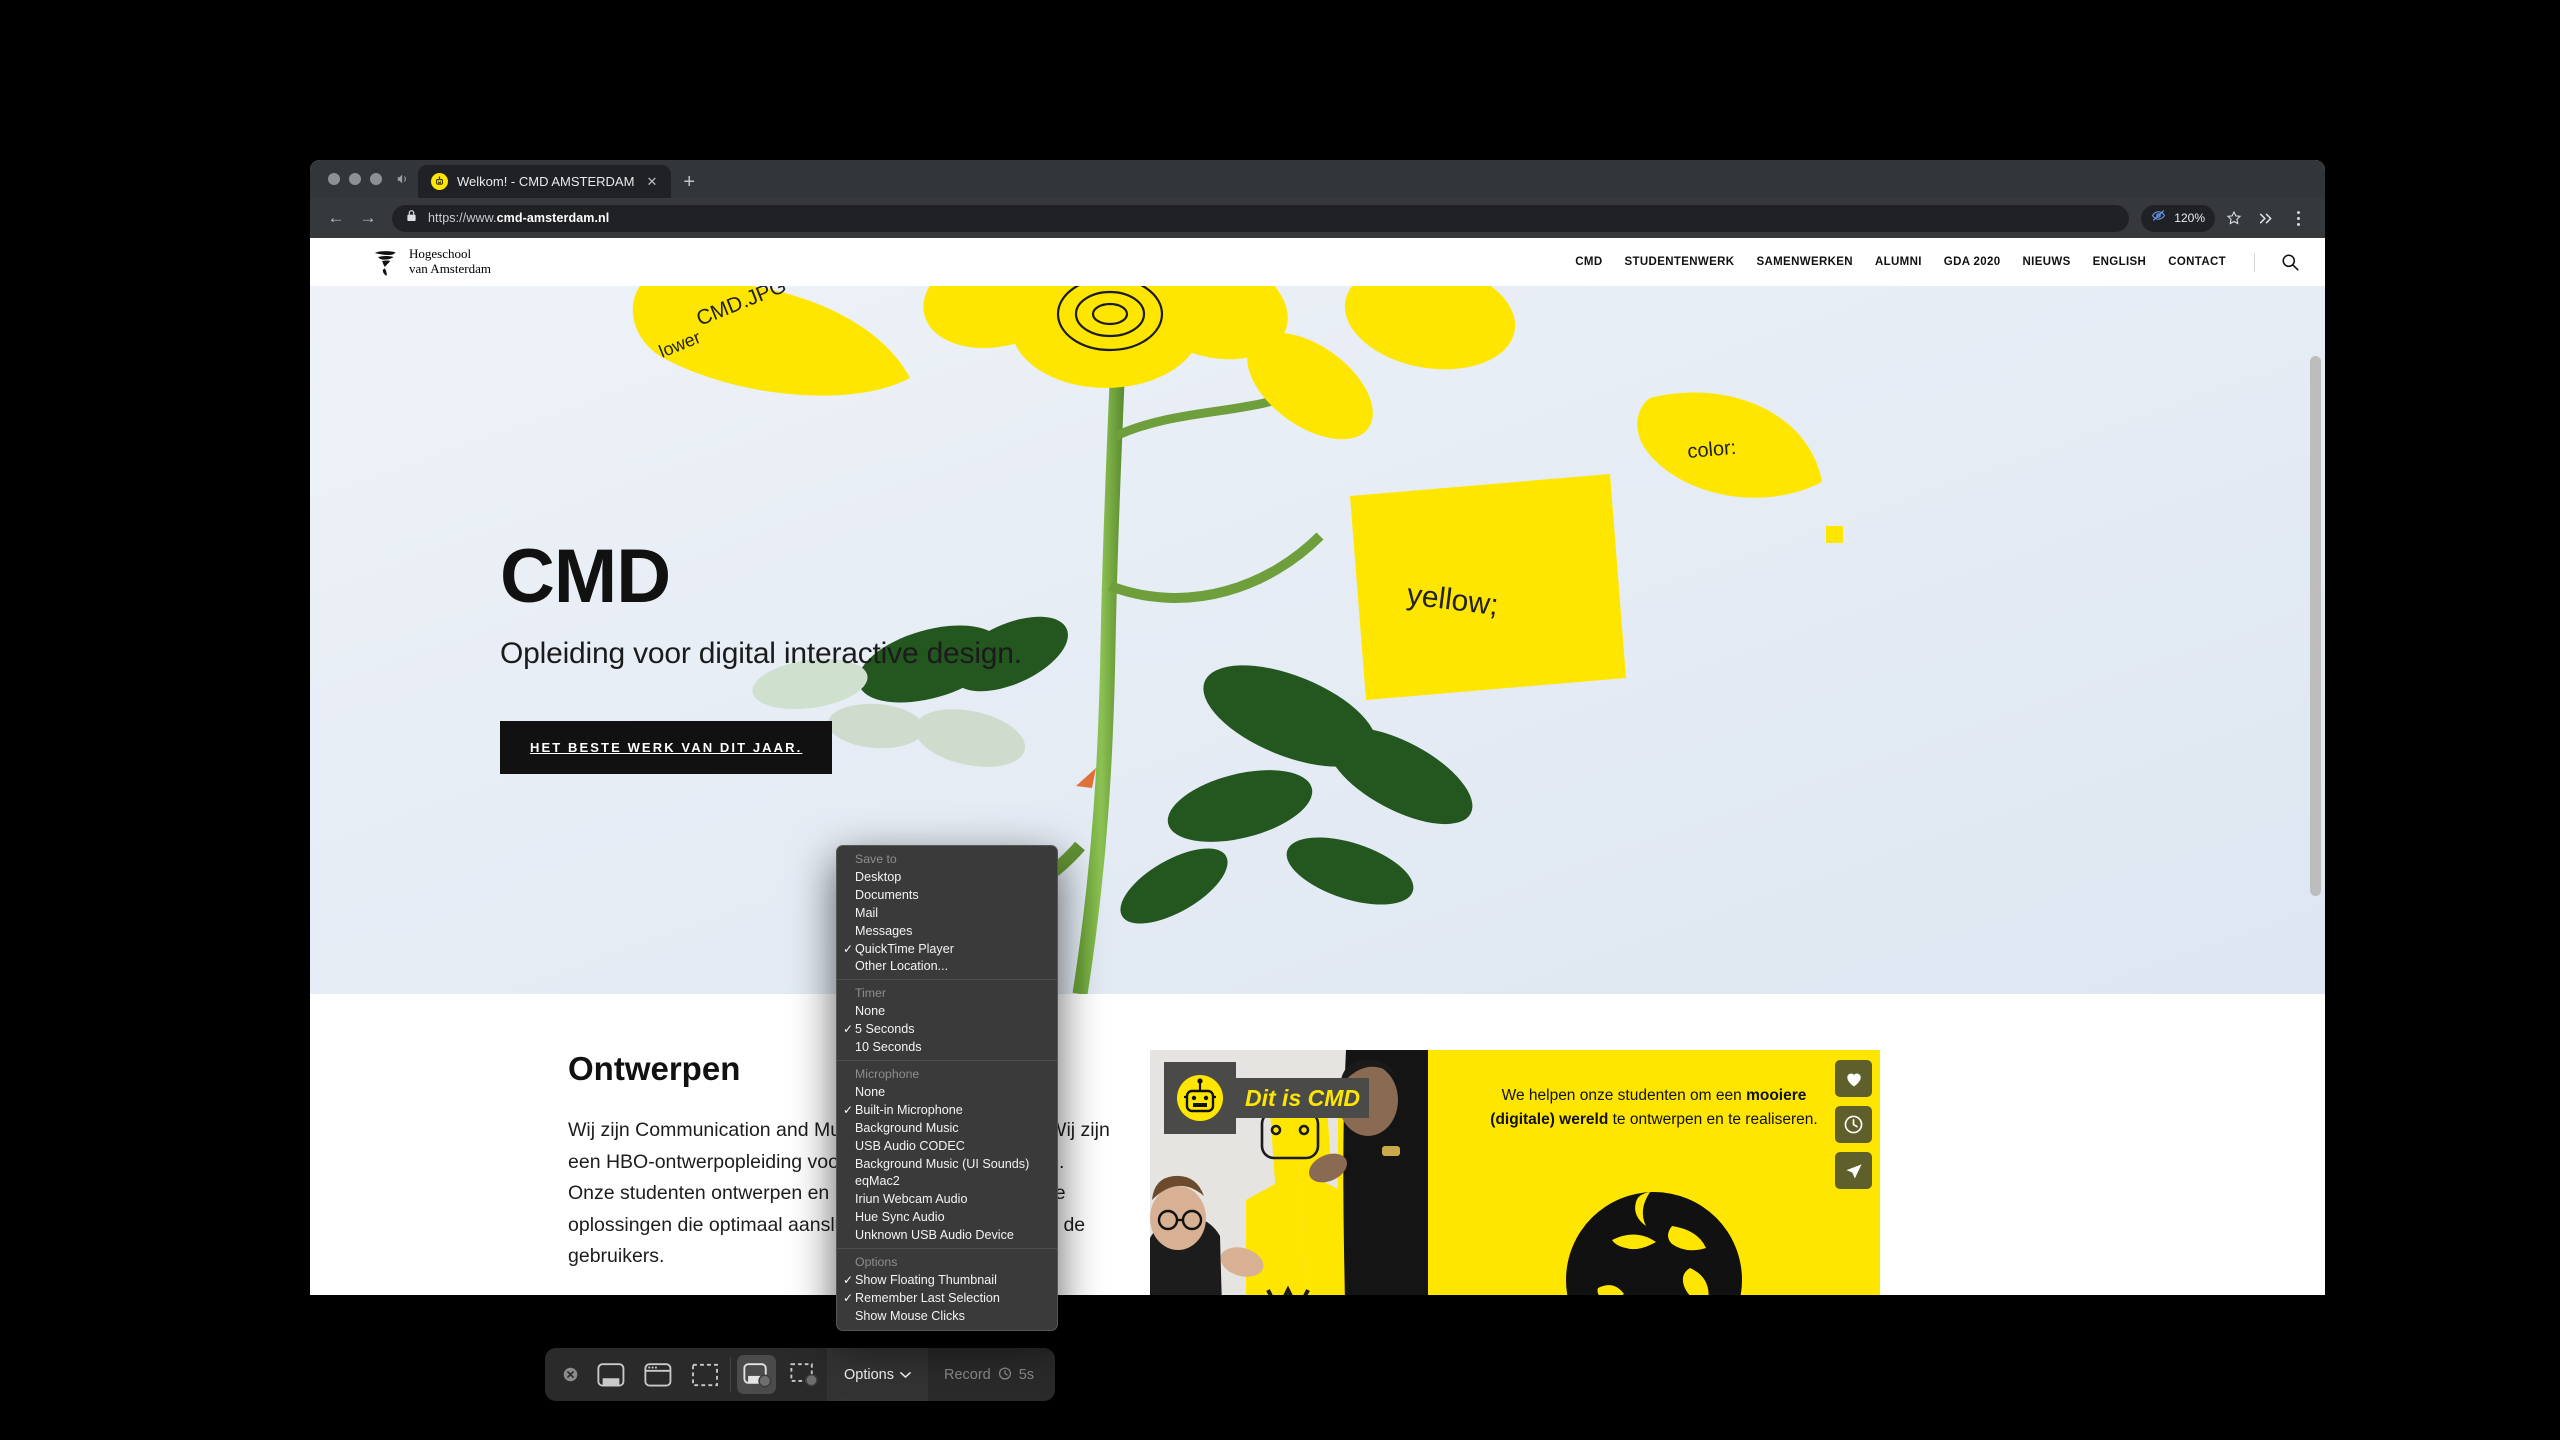 The height and width of the screenshot is (1440, 2560). What do you see at coordinates (1712, 450) in the screenshot?
I see `svg-text: color:` at bounding box center [1712, 450].